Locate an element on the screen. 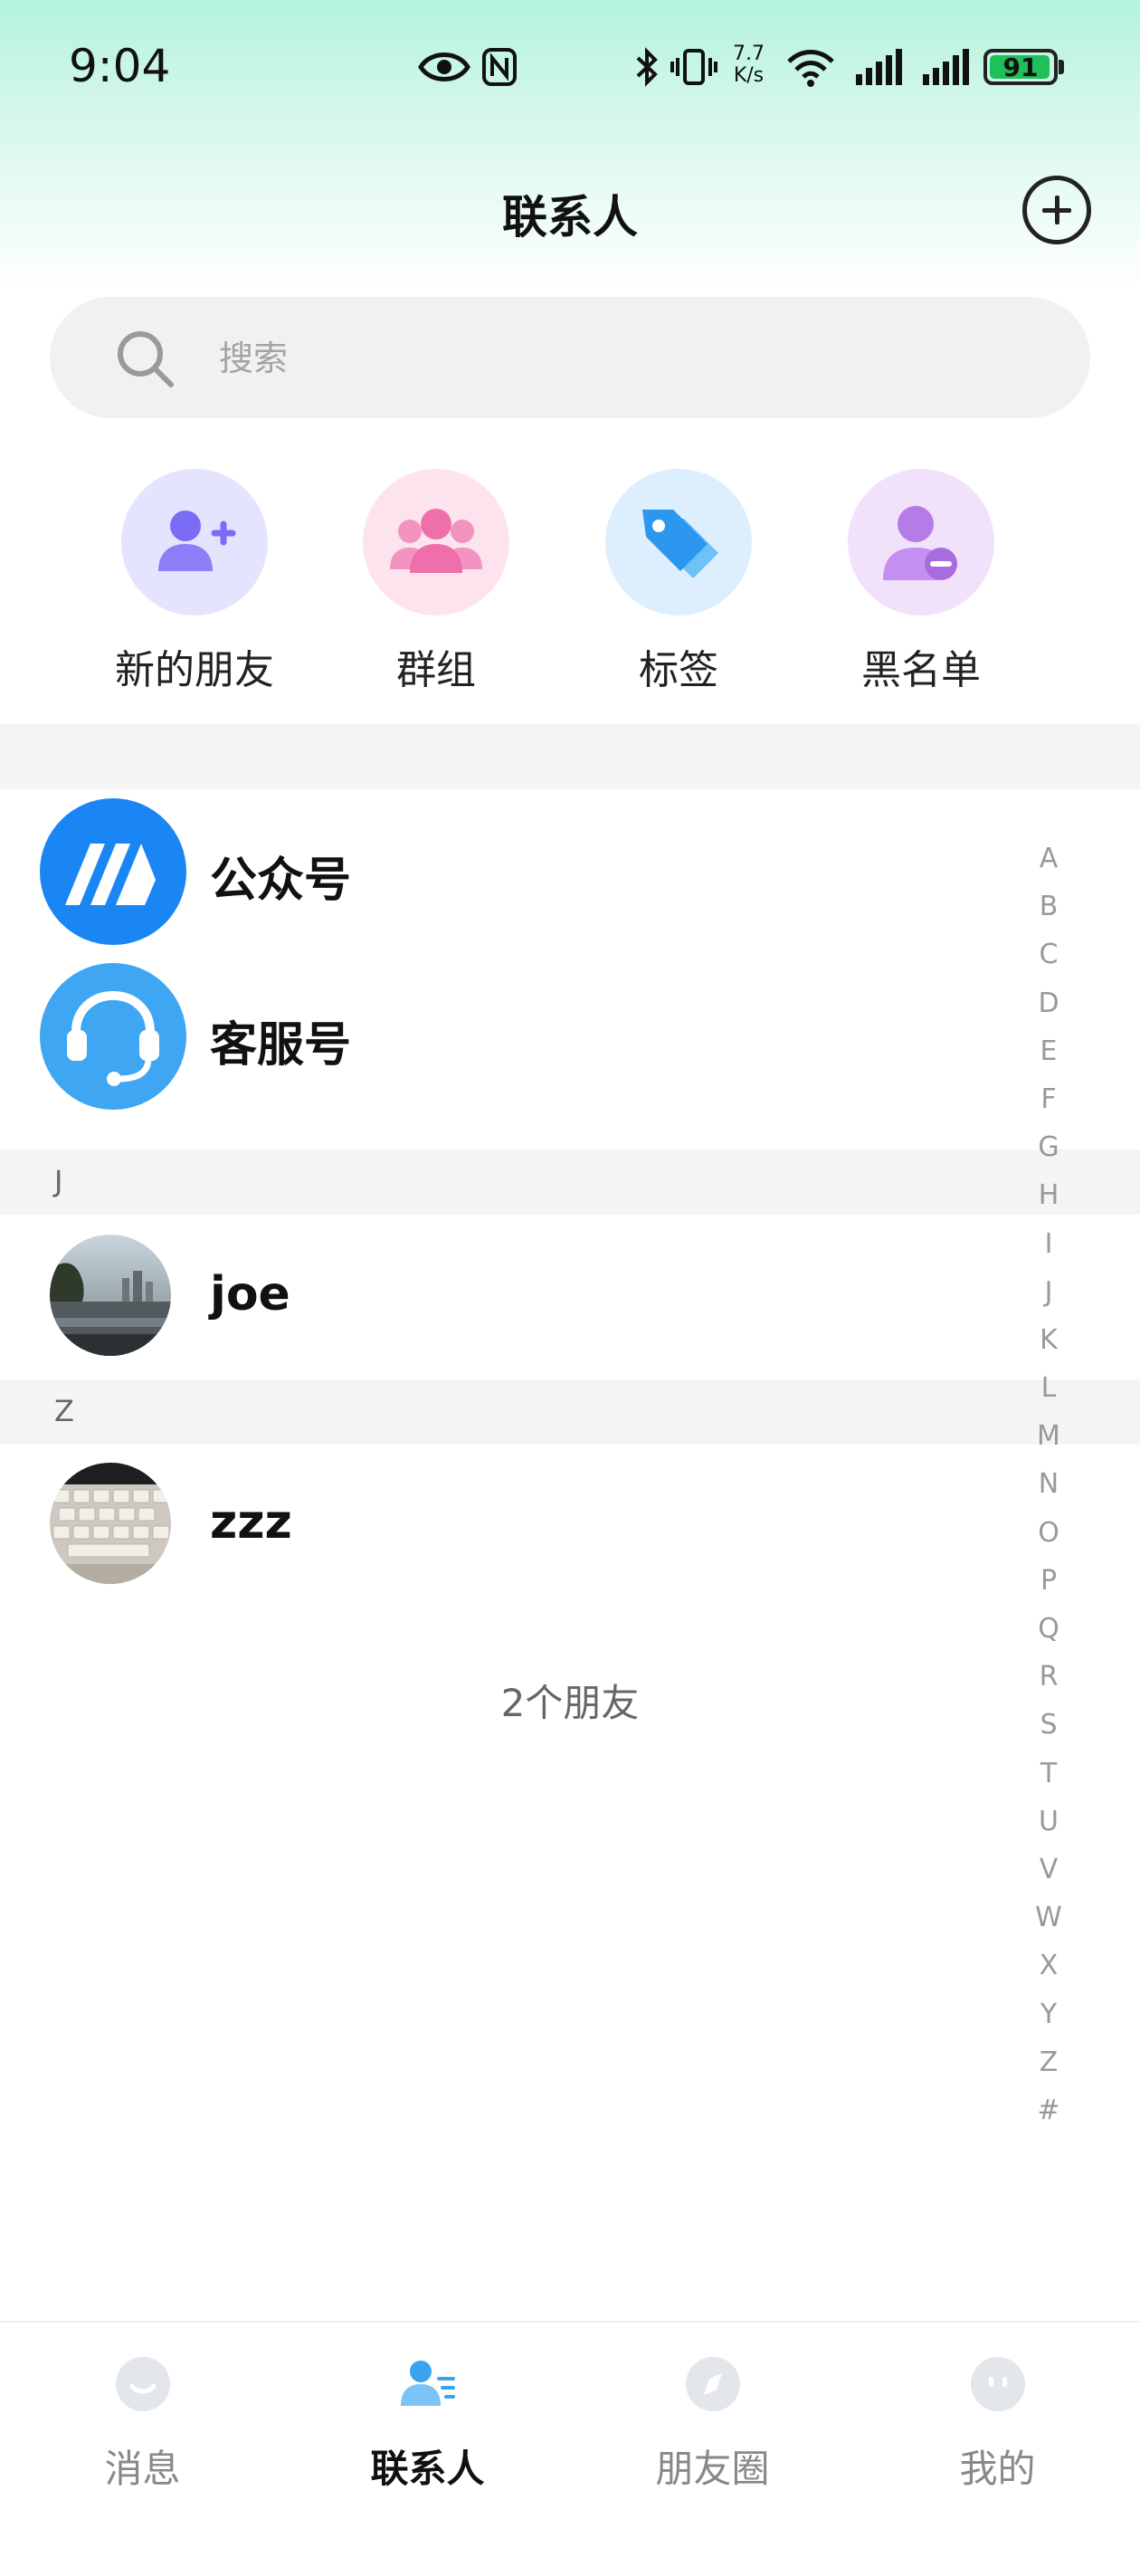 The height and width of the screenshot is (2576, 1140). customer-service-avatar is located at coordinates (113, 1036).